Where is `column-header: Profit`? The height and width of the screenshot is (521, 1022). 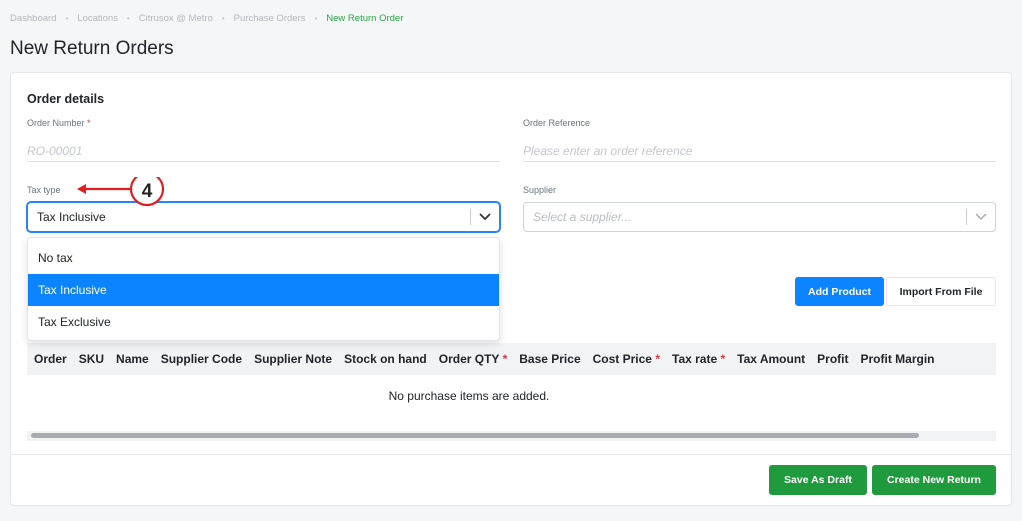 column-header: Profit is located at coordinates (833, 359).